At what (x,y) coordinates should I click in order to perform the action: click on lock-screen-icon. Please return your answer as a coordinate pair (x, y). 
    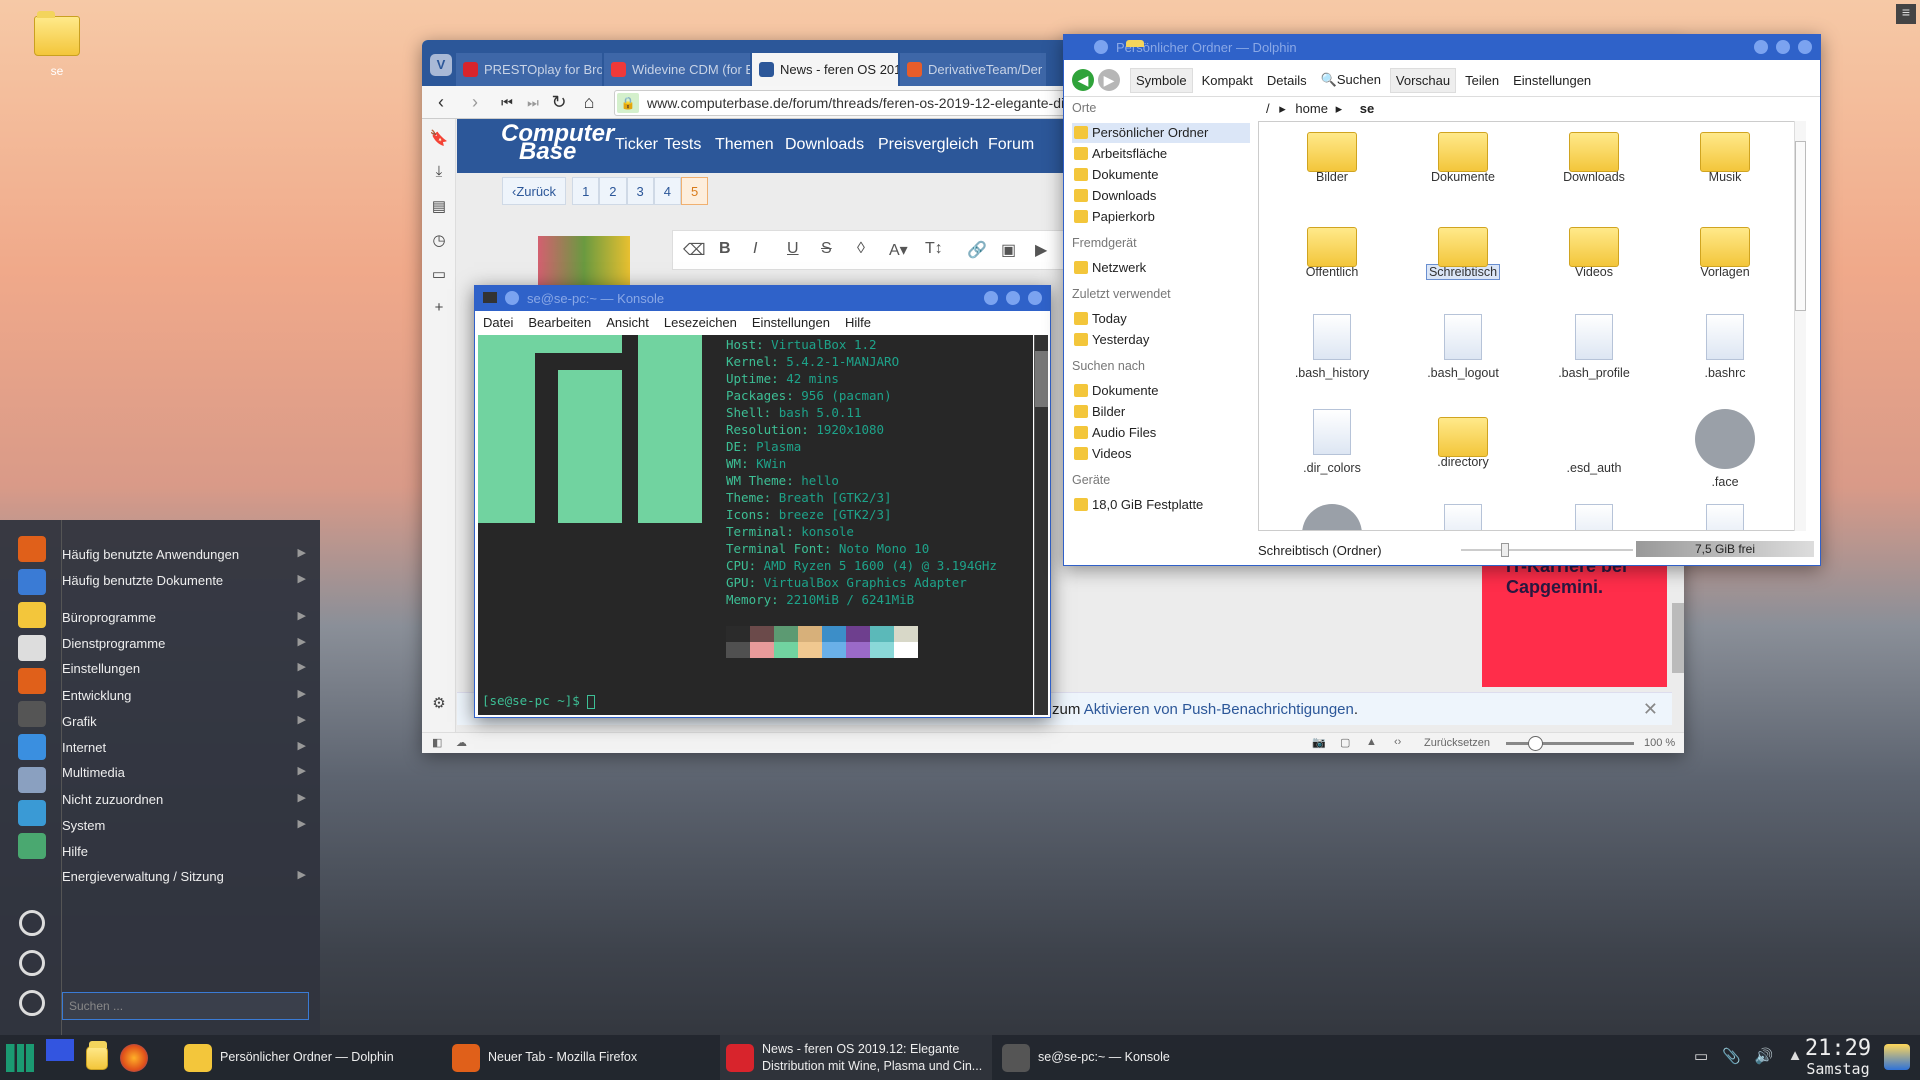
    Looking at the image, I should click on (32, 923).